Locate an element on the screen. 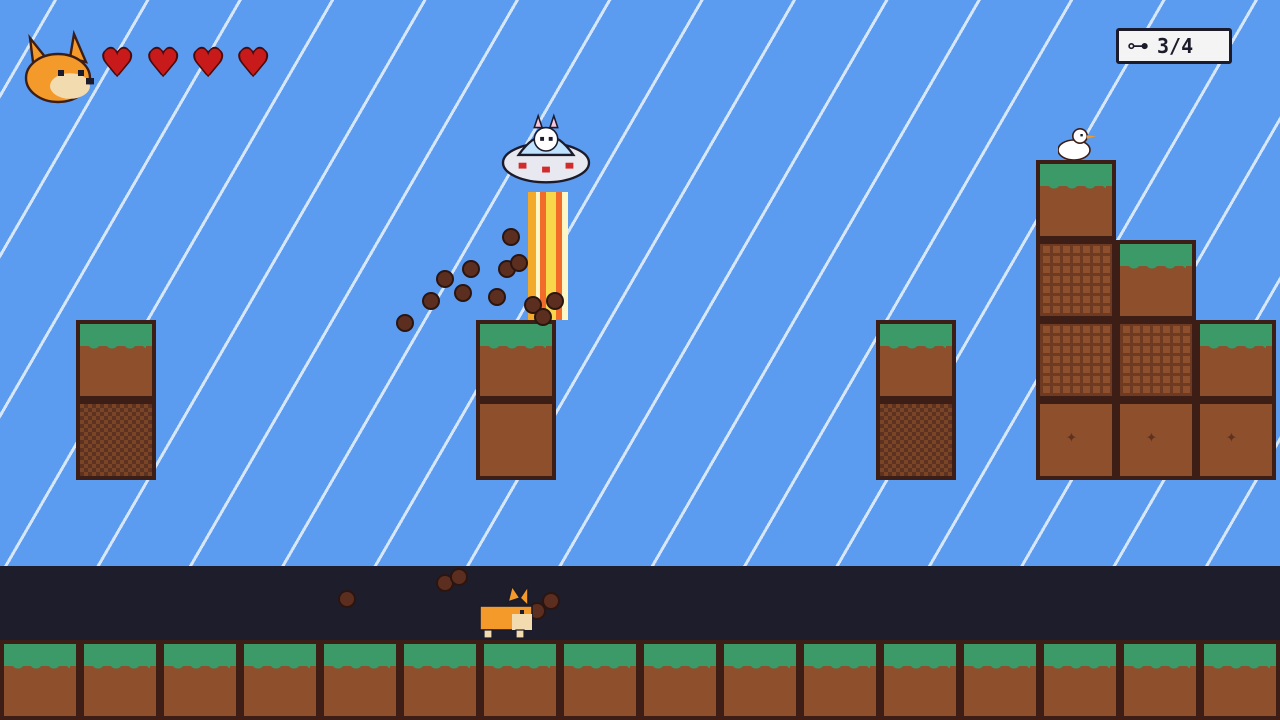 This screenshot has height=720, width=1280. fox-head-icon is located at coordinates (59, 66).